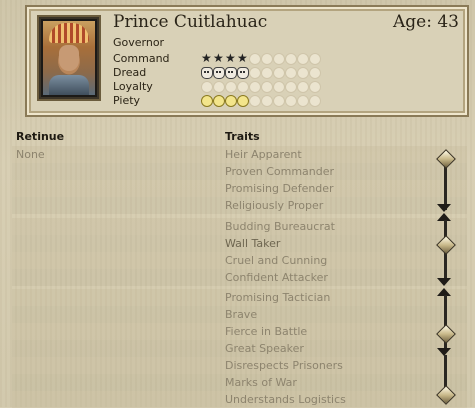 This screenshot has height=408, width=475. I want to click on retinue-item: None, so click(30, 154).